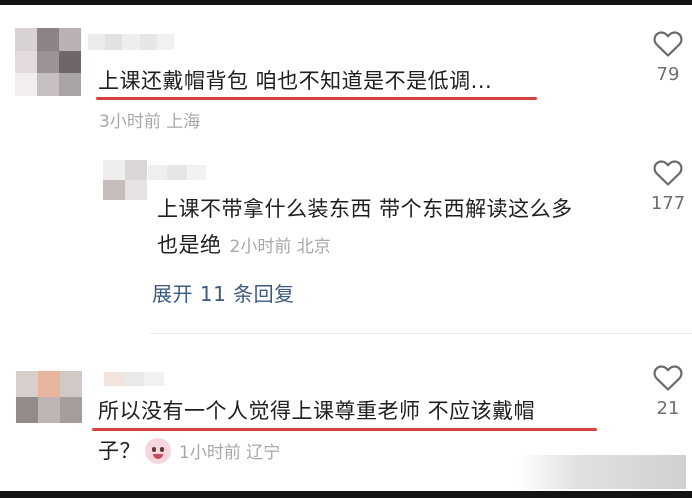 This screenshot has height=498, width=692. I want to click on reply-username-blurred, so click(177, 172).